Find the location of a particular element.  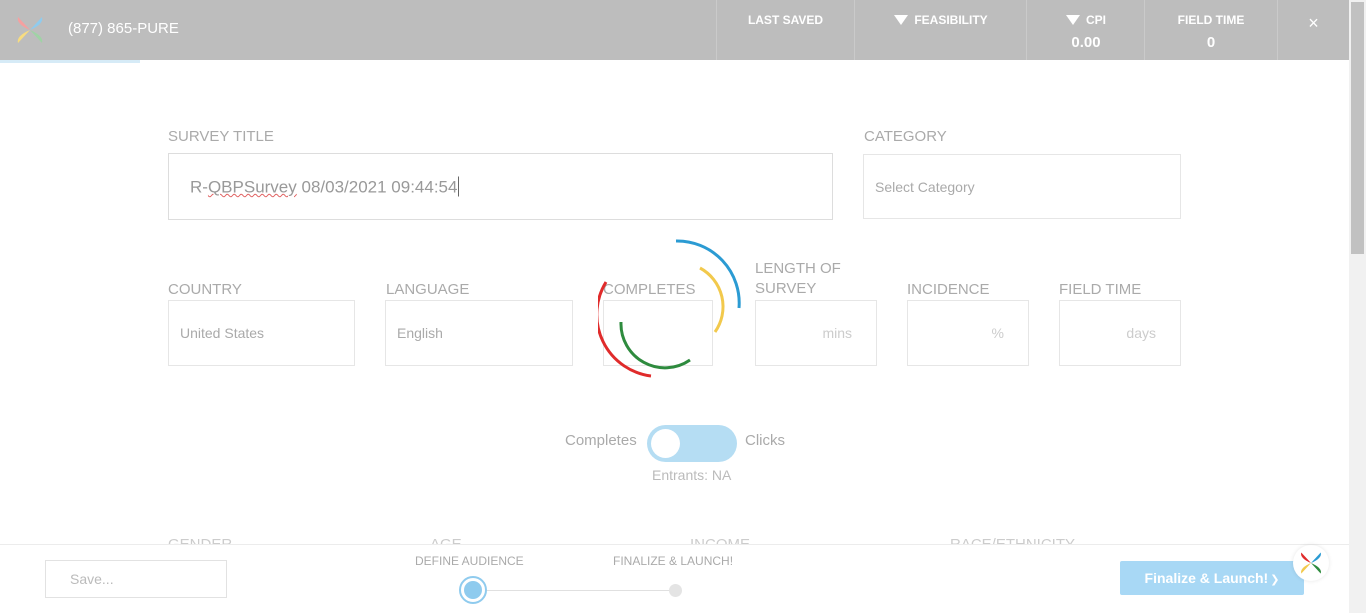

field-time-header-value: 0 is located at coordinates (1211, 42).